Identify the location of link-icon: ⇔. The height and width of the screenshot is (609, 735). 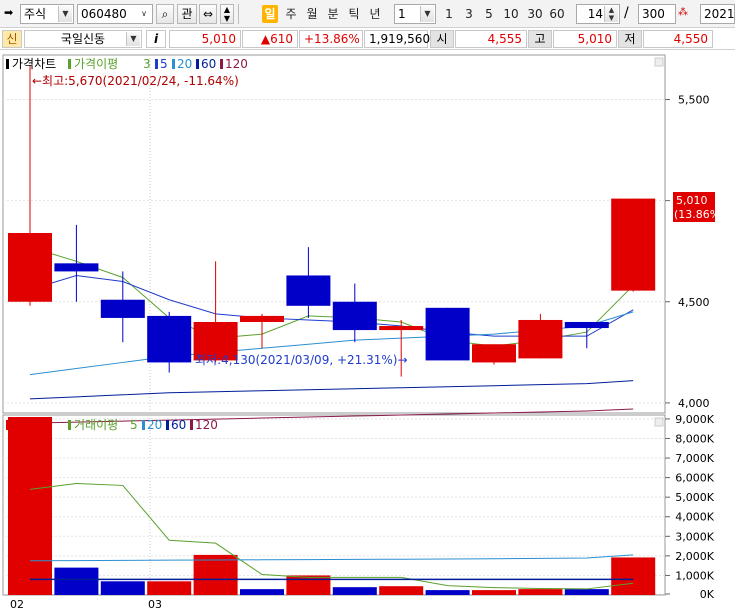
(208, 14).